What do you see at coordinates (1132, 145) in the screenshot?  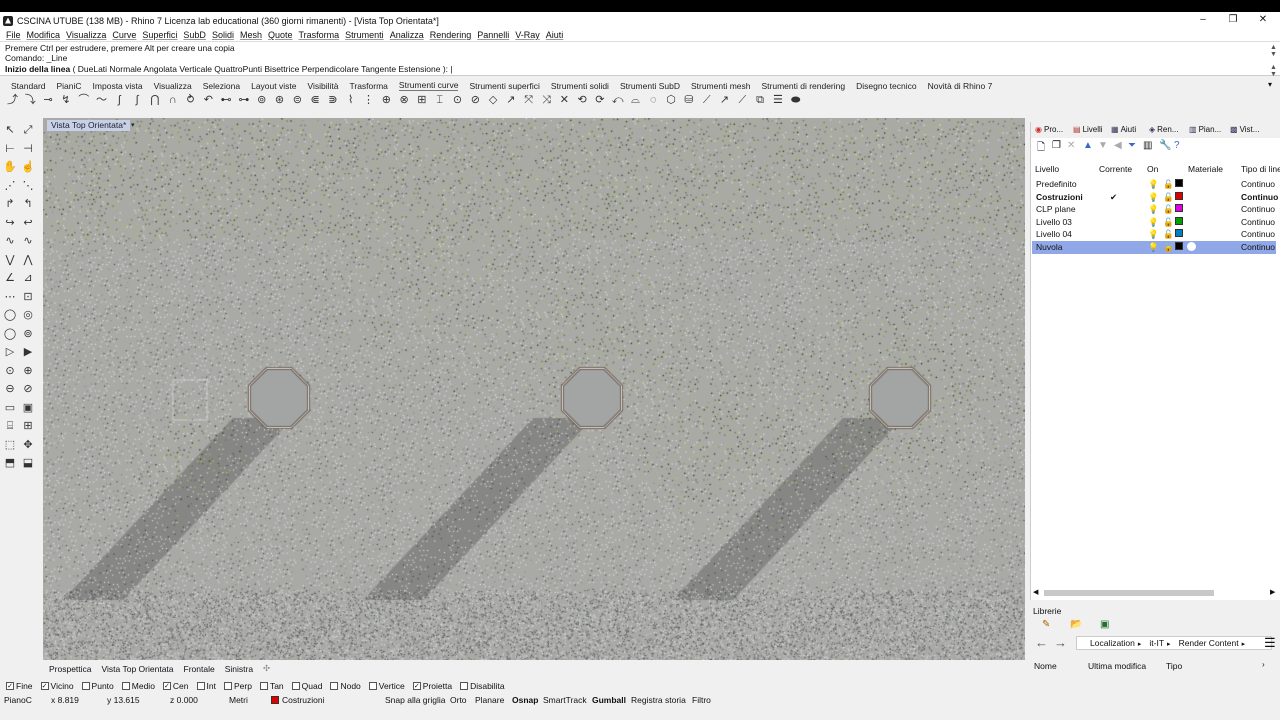 I see `filter-icon: ⏷` at bounding box center [1132, 145].